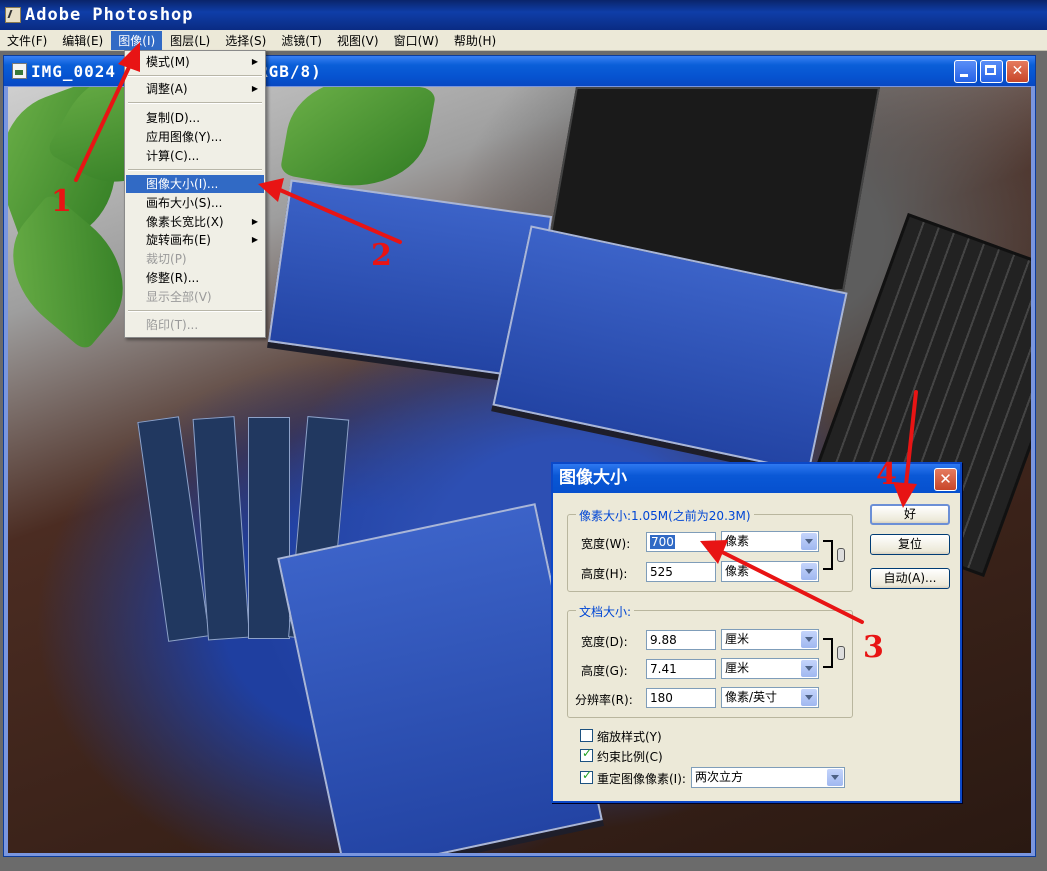 The image size is (1047, 871). Describe the element at coordinates (665, 515) in the screenshot. I see `pixel-dimensions-label: 像素大小:1.05M(之前为20.3M)` at that location.